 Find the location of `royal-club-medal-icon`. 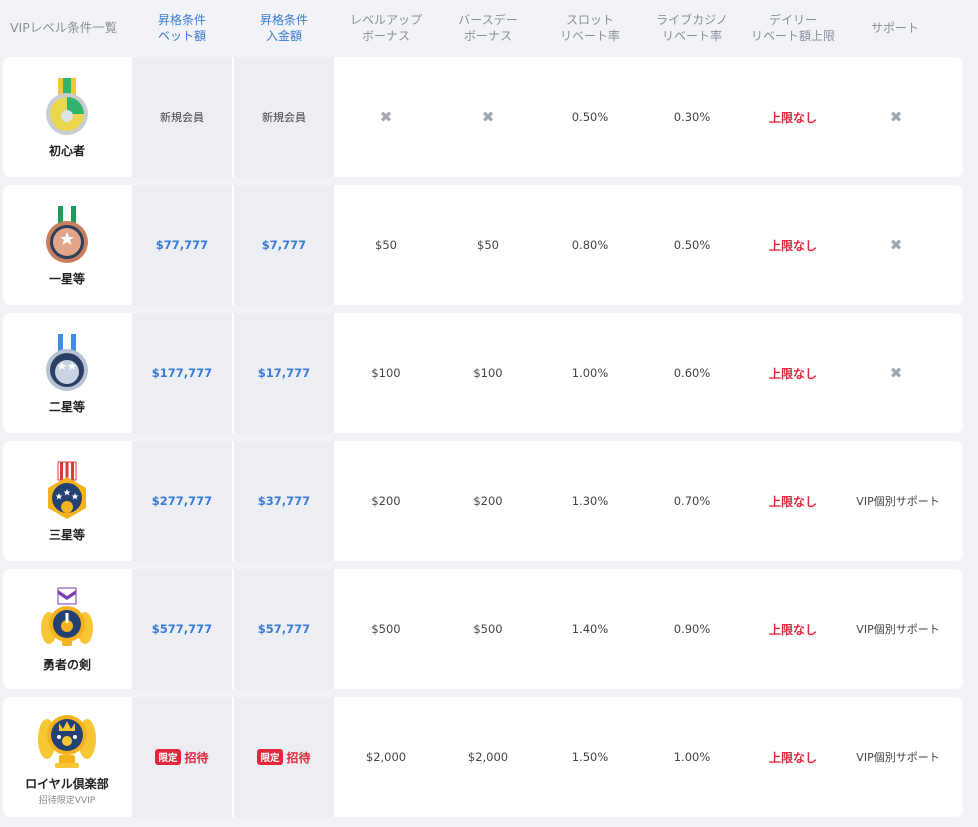

royal-club-medal-icon is located at coordinates (67, 741).